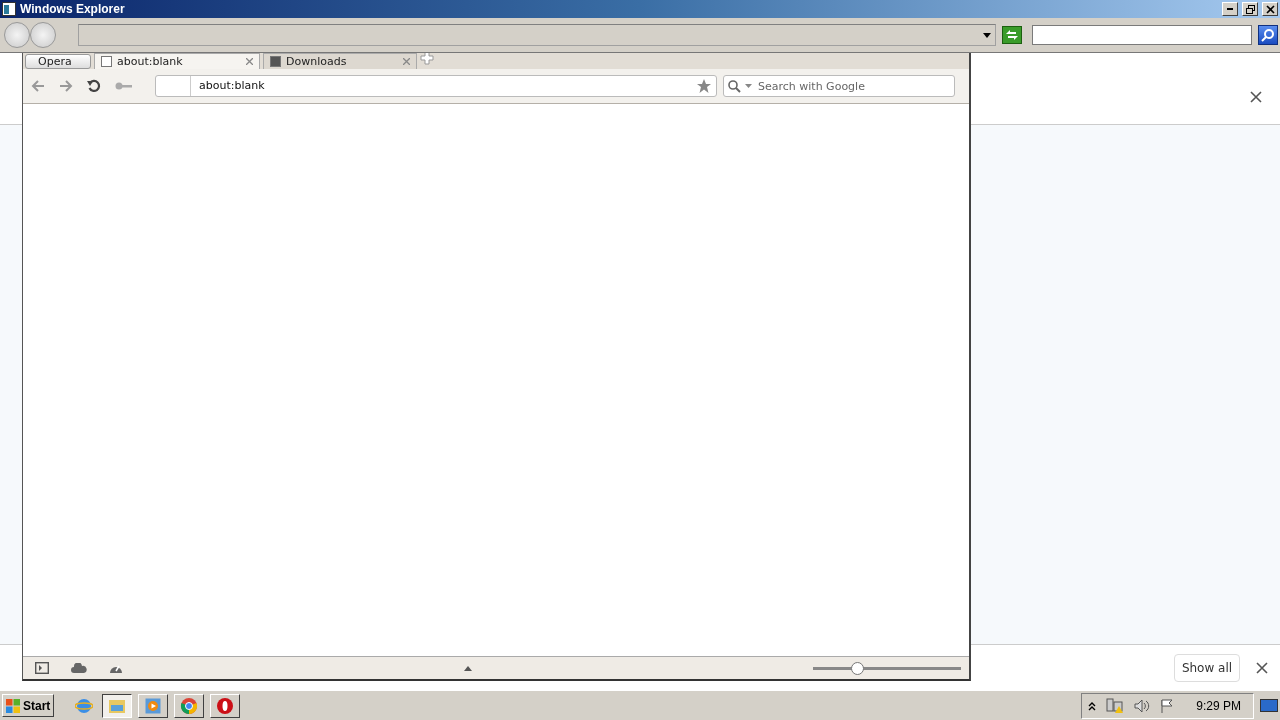 This screenshot has width=1280, height=720. What do you see at coordinates (1207, 668) in the screenshot?
I see `show-all-button: Show all` at bounding box center [1207, 668].